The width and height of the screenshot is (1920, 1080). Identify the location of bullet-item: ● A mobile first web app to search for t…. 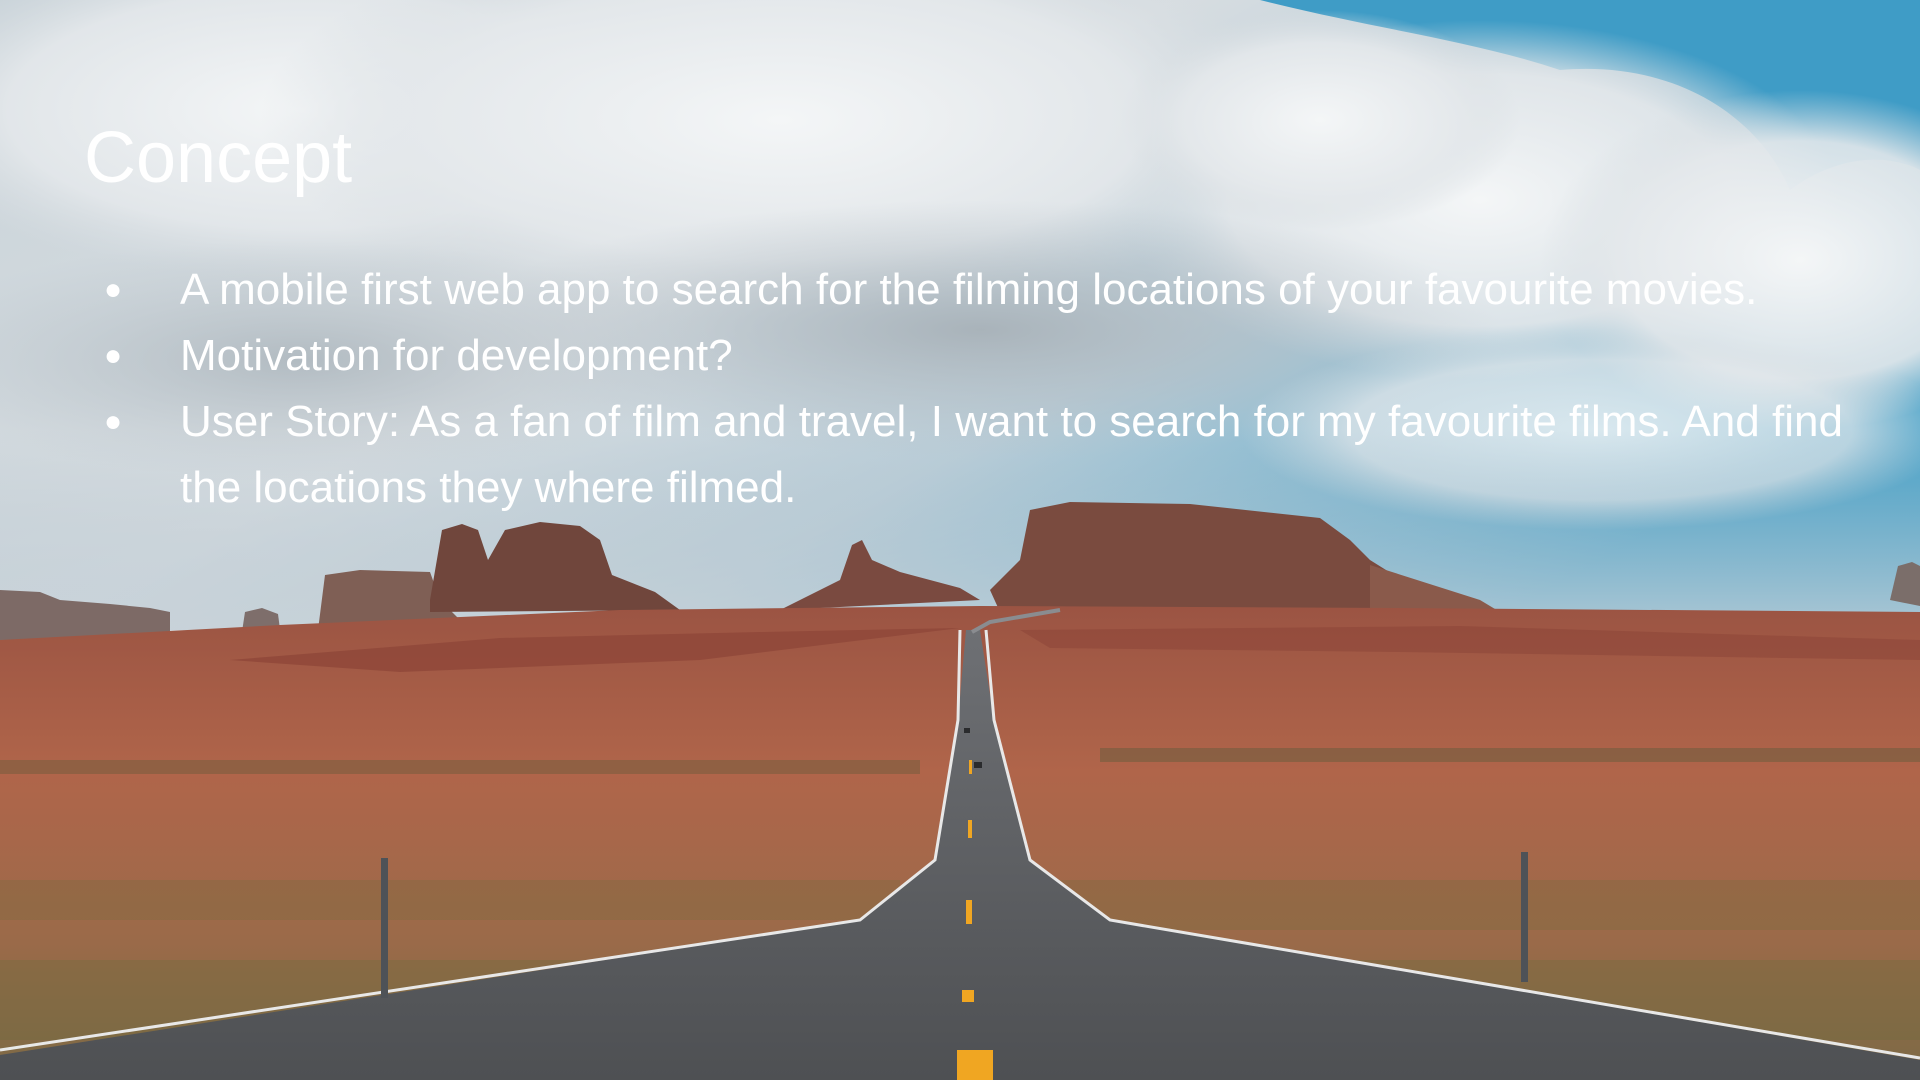
(980, 290).